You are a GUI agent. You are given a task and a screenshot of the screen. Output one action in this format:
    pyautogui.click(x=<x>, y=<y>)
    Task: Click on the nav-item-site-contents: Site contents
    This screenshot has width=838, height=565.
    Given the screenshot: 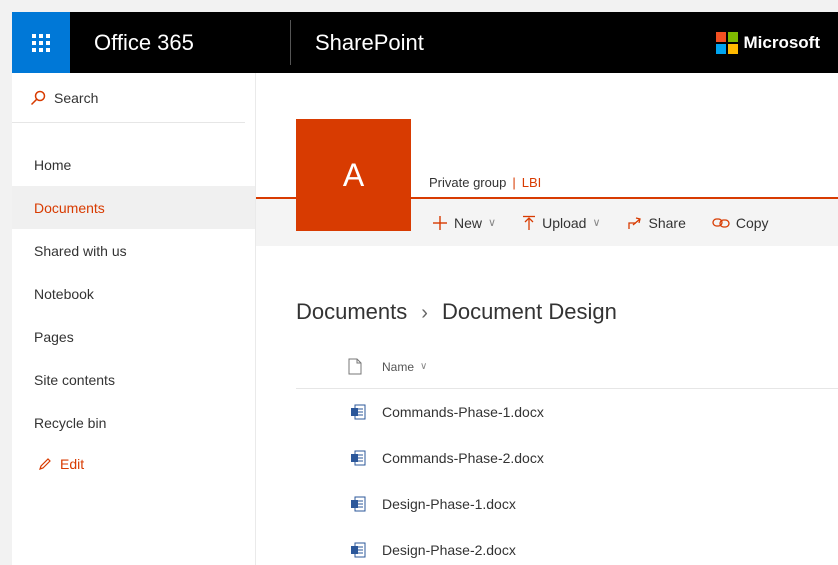 What is the action you would take?
    pyautogui.click(x=133, y=379)
    